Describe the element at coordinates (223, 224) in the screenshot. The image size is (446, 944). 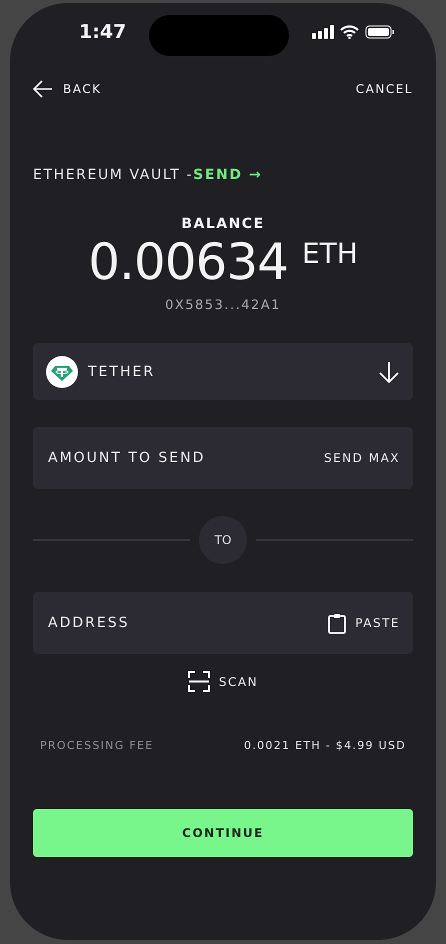
I see `balance-label: BALANCE` at that location.